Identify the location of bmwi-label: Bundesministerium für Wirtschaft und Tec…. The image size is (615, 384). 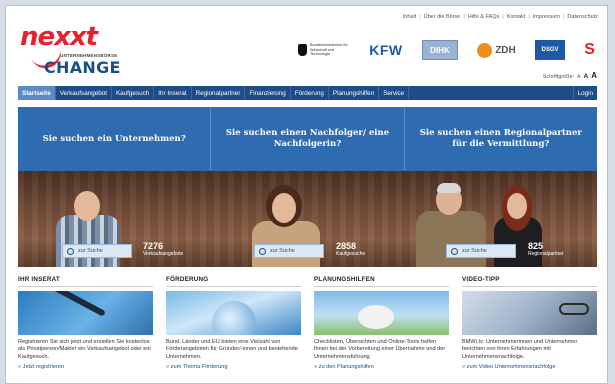
(329, 50).